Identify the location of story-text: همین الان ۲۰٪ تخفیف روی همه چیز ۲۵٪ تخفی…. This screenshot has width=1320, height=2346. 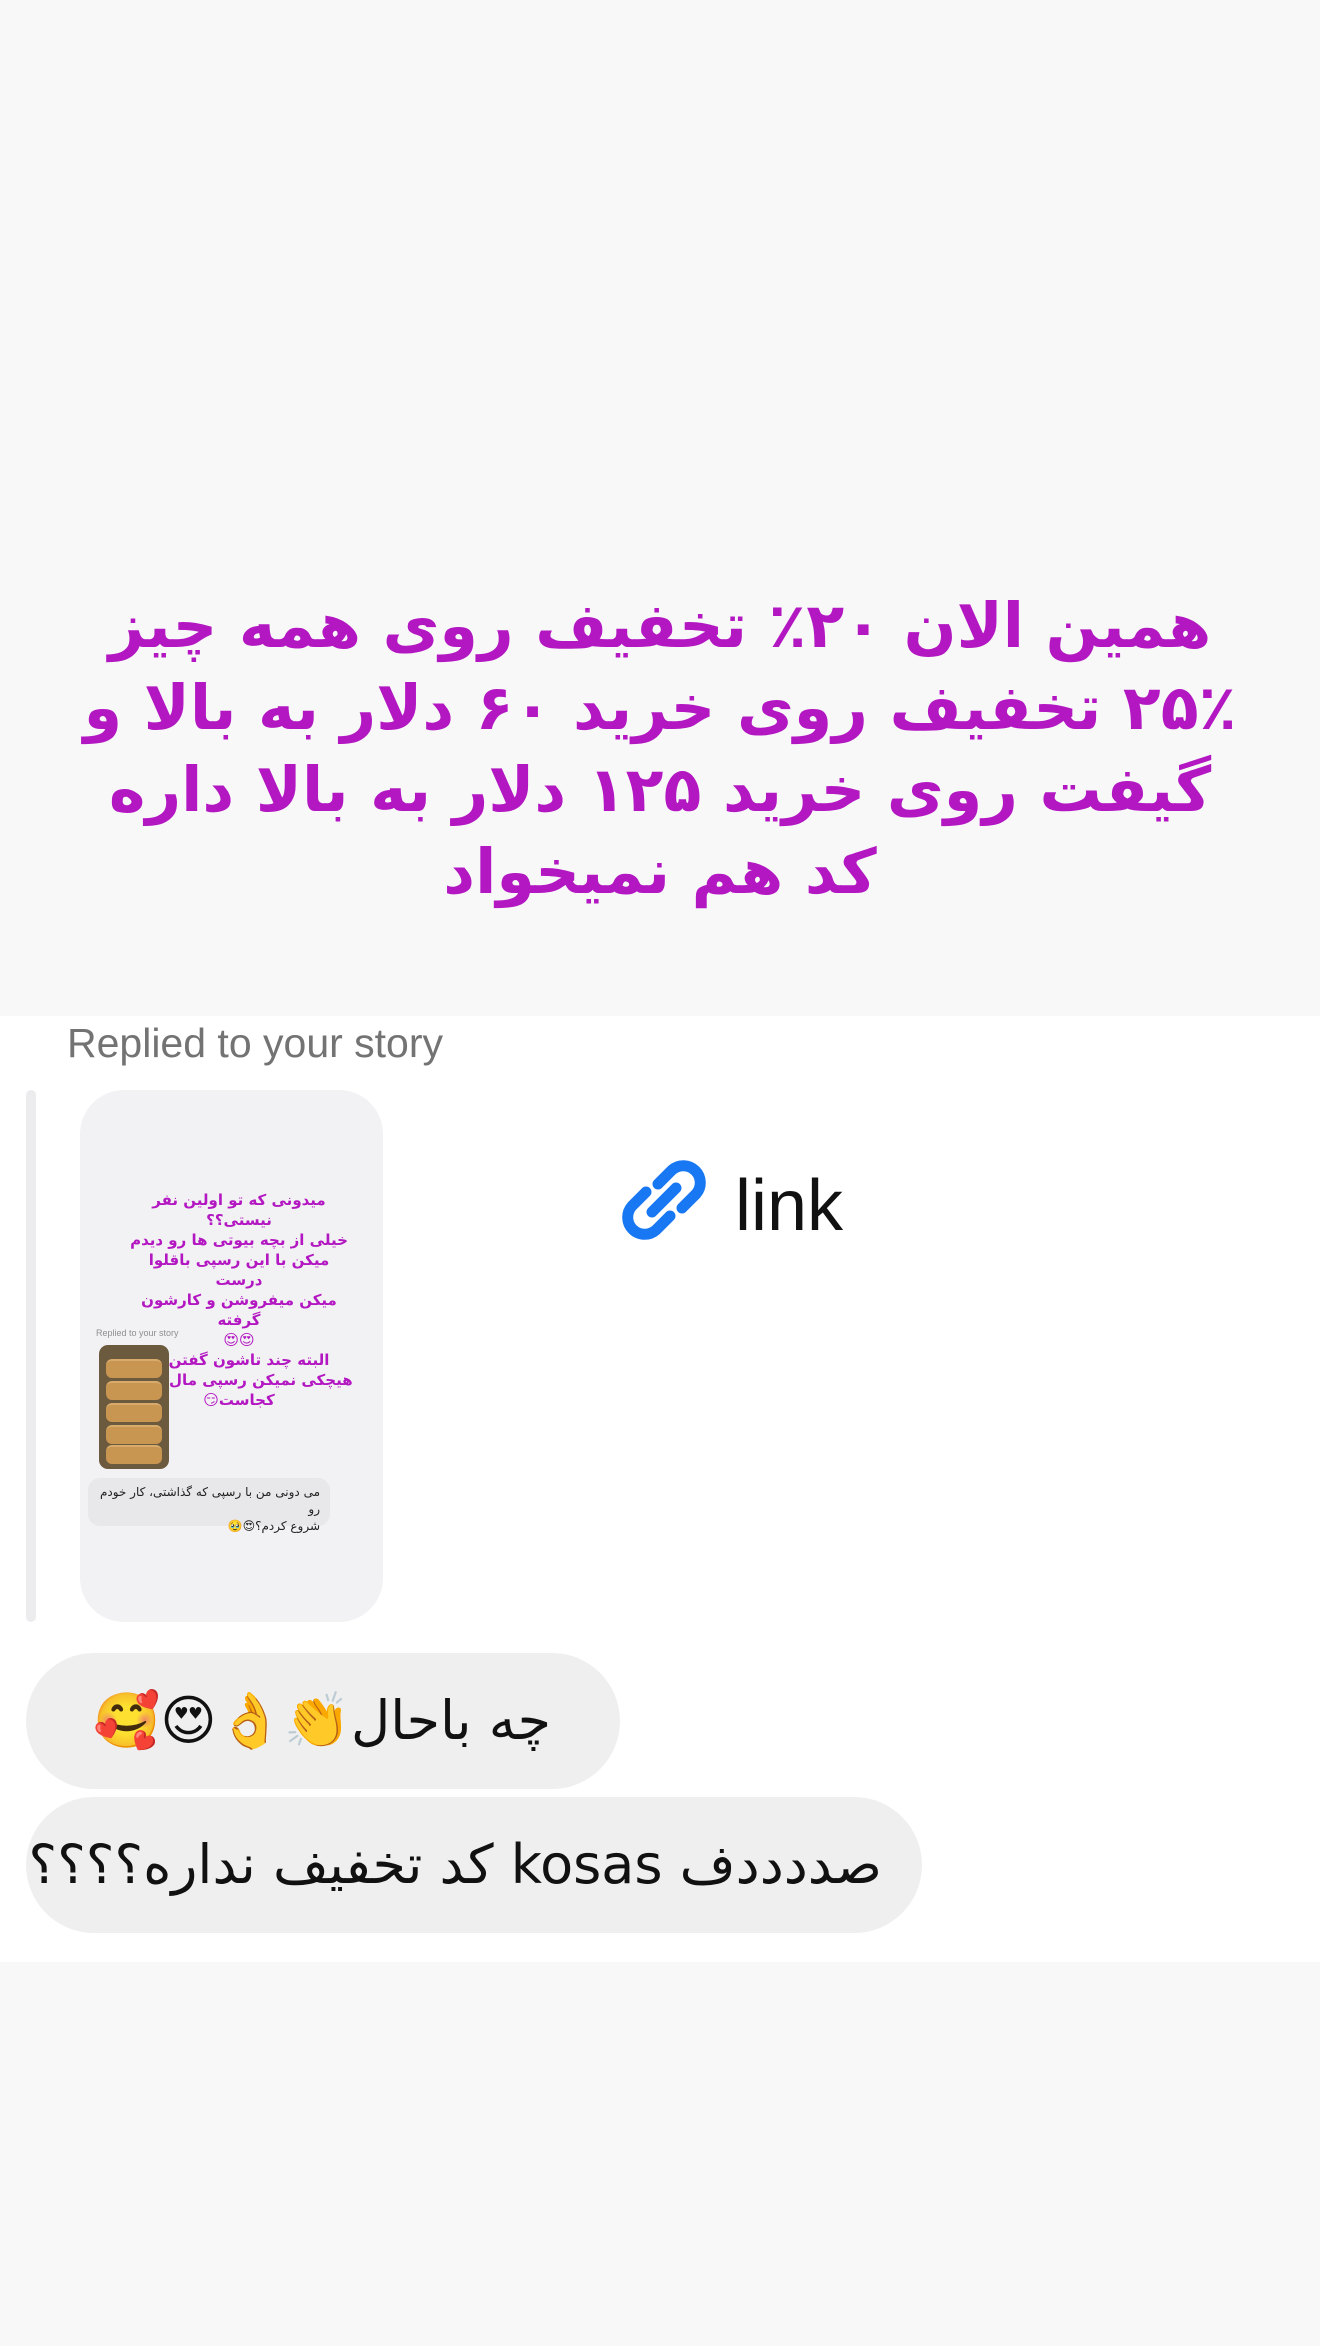
(660, 748).